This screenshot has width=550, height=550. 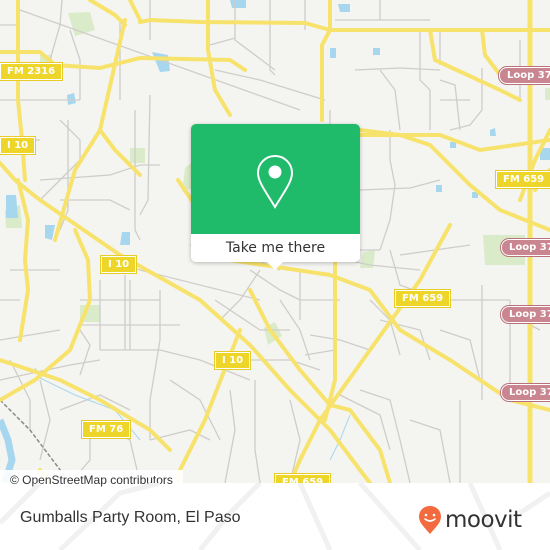 I want to click on popup-header, so click(x=275, y=179).